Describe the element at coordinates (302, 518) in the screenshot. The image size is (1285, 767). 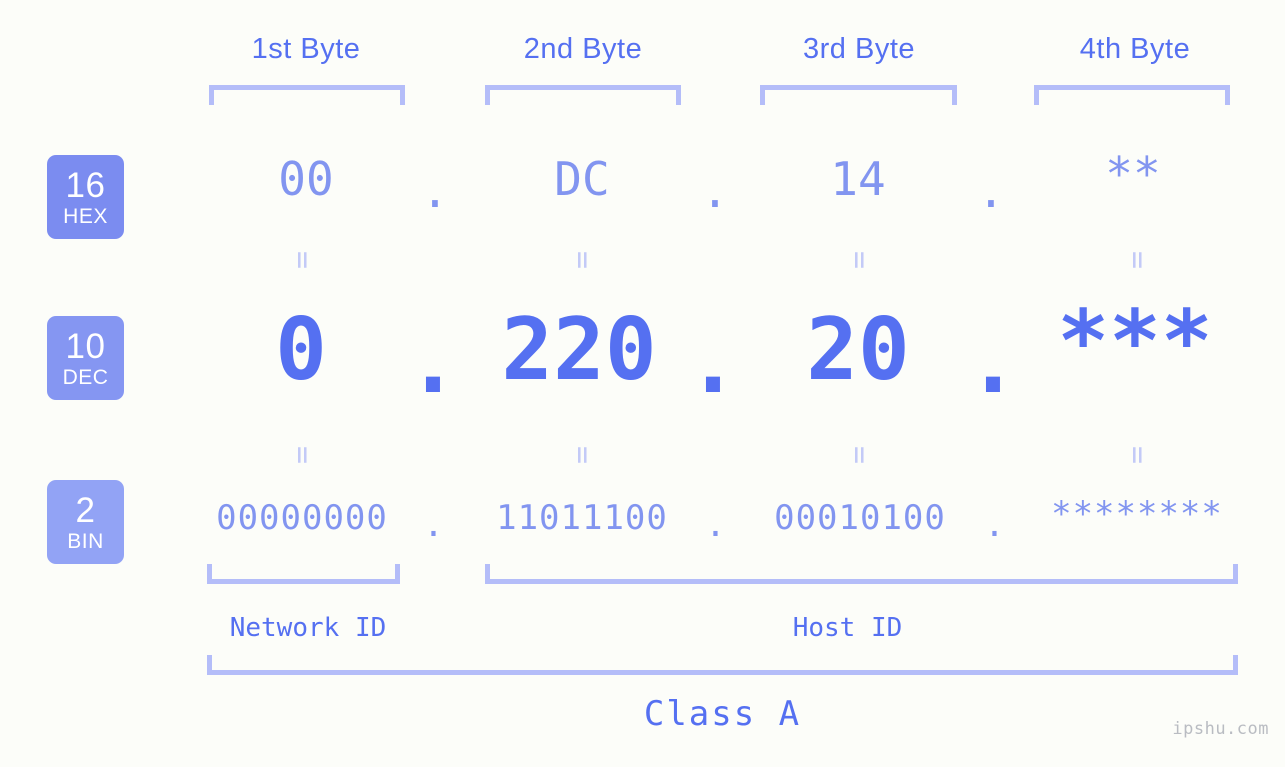
I see `bin-byte-1: 00000000` at that location.